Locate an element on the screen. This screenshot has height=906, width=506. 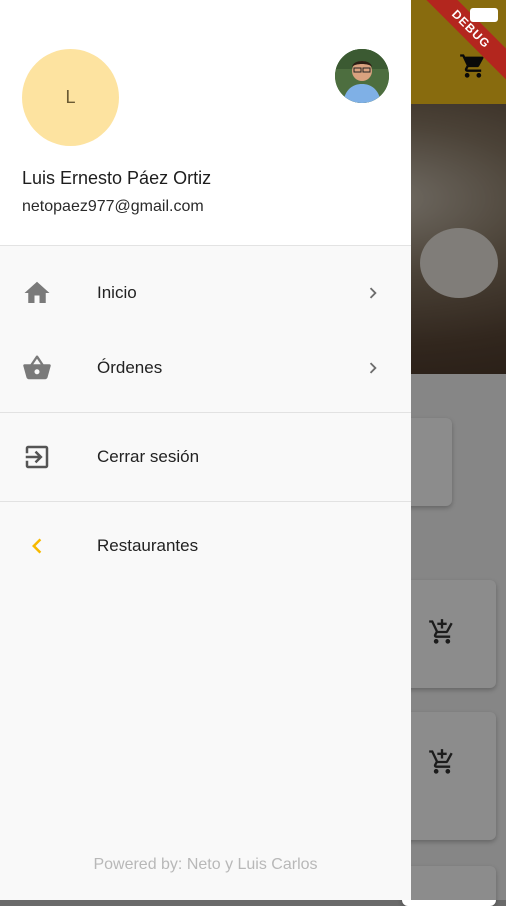
powered-by-footer: Powered by: Neto y Luis Carlos is located at coordinates (205, 864).